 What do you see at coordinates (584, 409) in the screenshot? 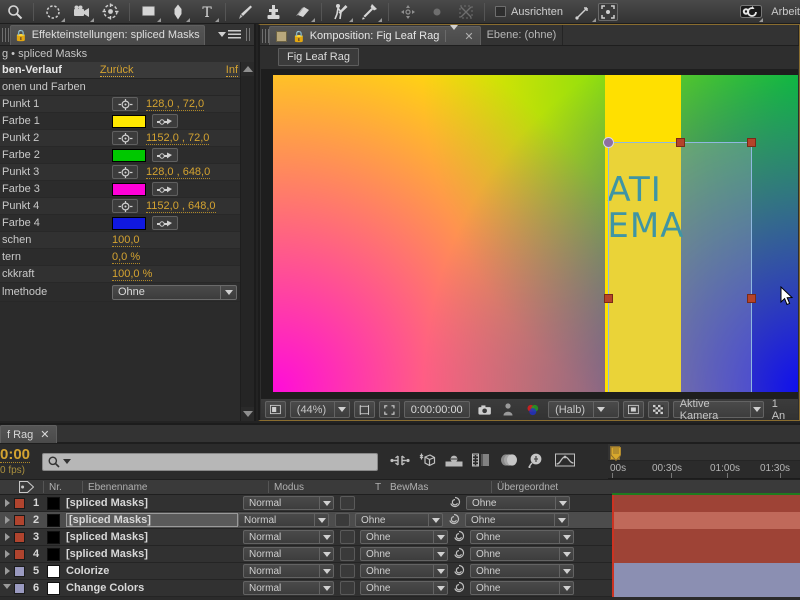
I see `resolution-select: (Halb)` at bounding box center [584, 409].